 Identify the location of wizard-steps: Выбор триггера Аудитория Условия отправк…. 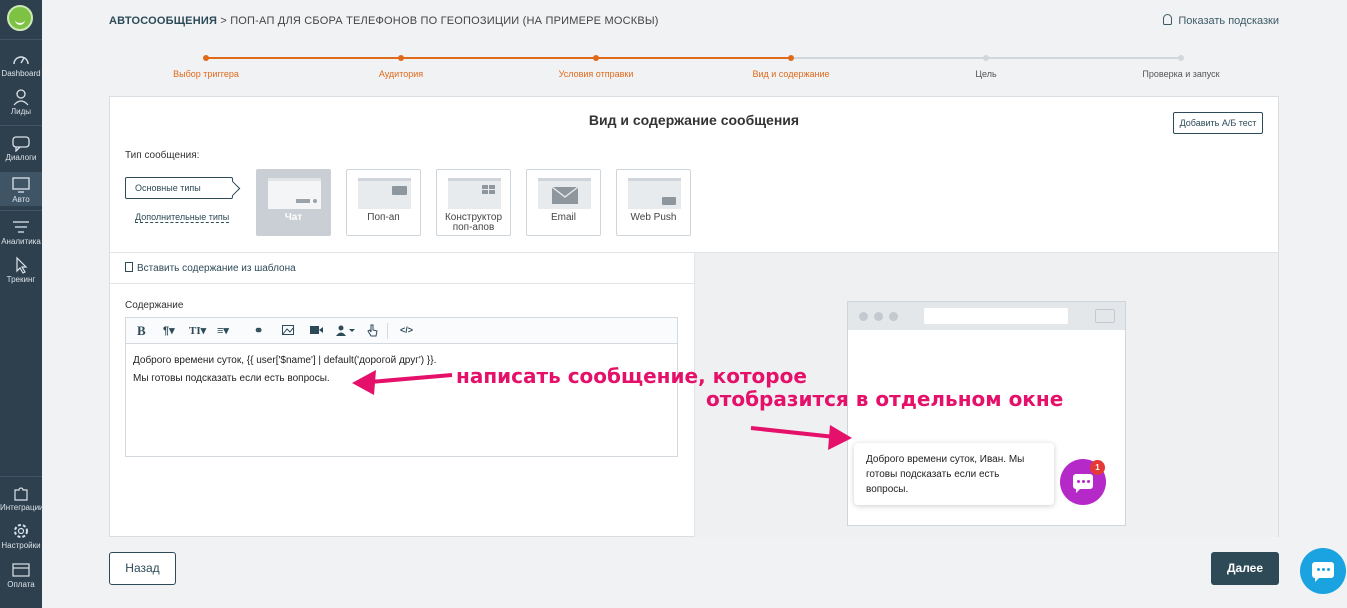
(694, 65).